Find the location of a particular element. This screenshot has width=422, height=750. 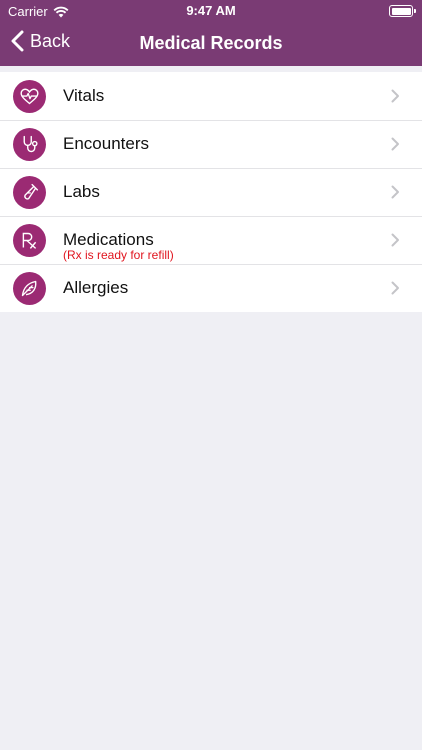

rx-icon is located at coordinates (29, 240).